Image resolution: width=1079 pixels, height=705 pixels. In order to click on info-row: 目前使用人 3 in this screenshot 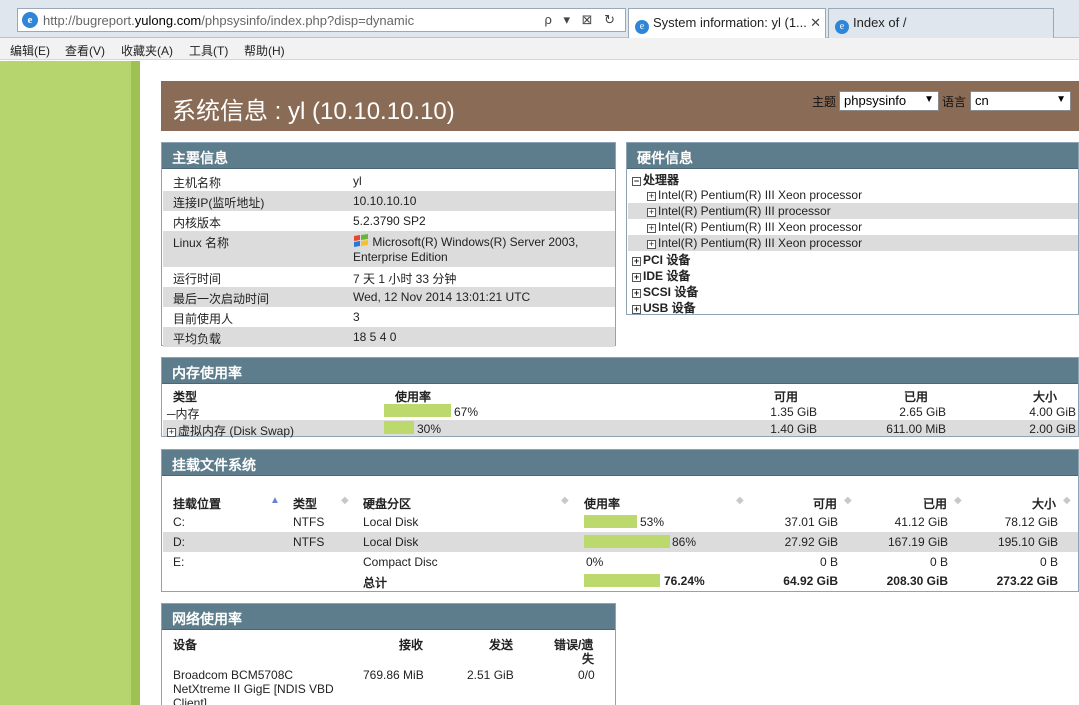, I will do `click(266, 318)`.